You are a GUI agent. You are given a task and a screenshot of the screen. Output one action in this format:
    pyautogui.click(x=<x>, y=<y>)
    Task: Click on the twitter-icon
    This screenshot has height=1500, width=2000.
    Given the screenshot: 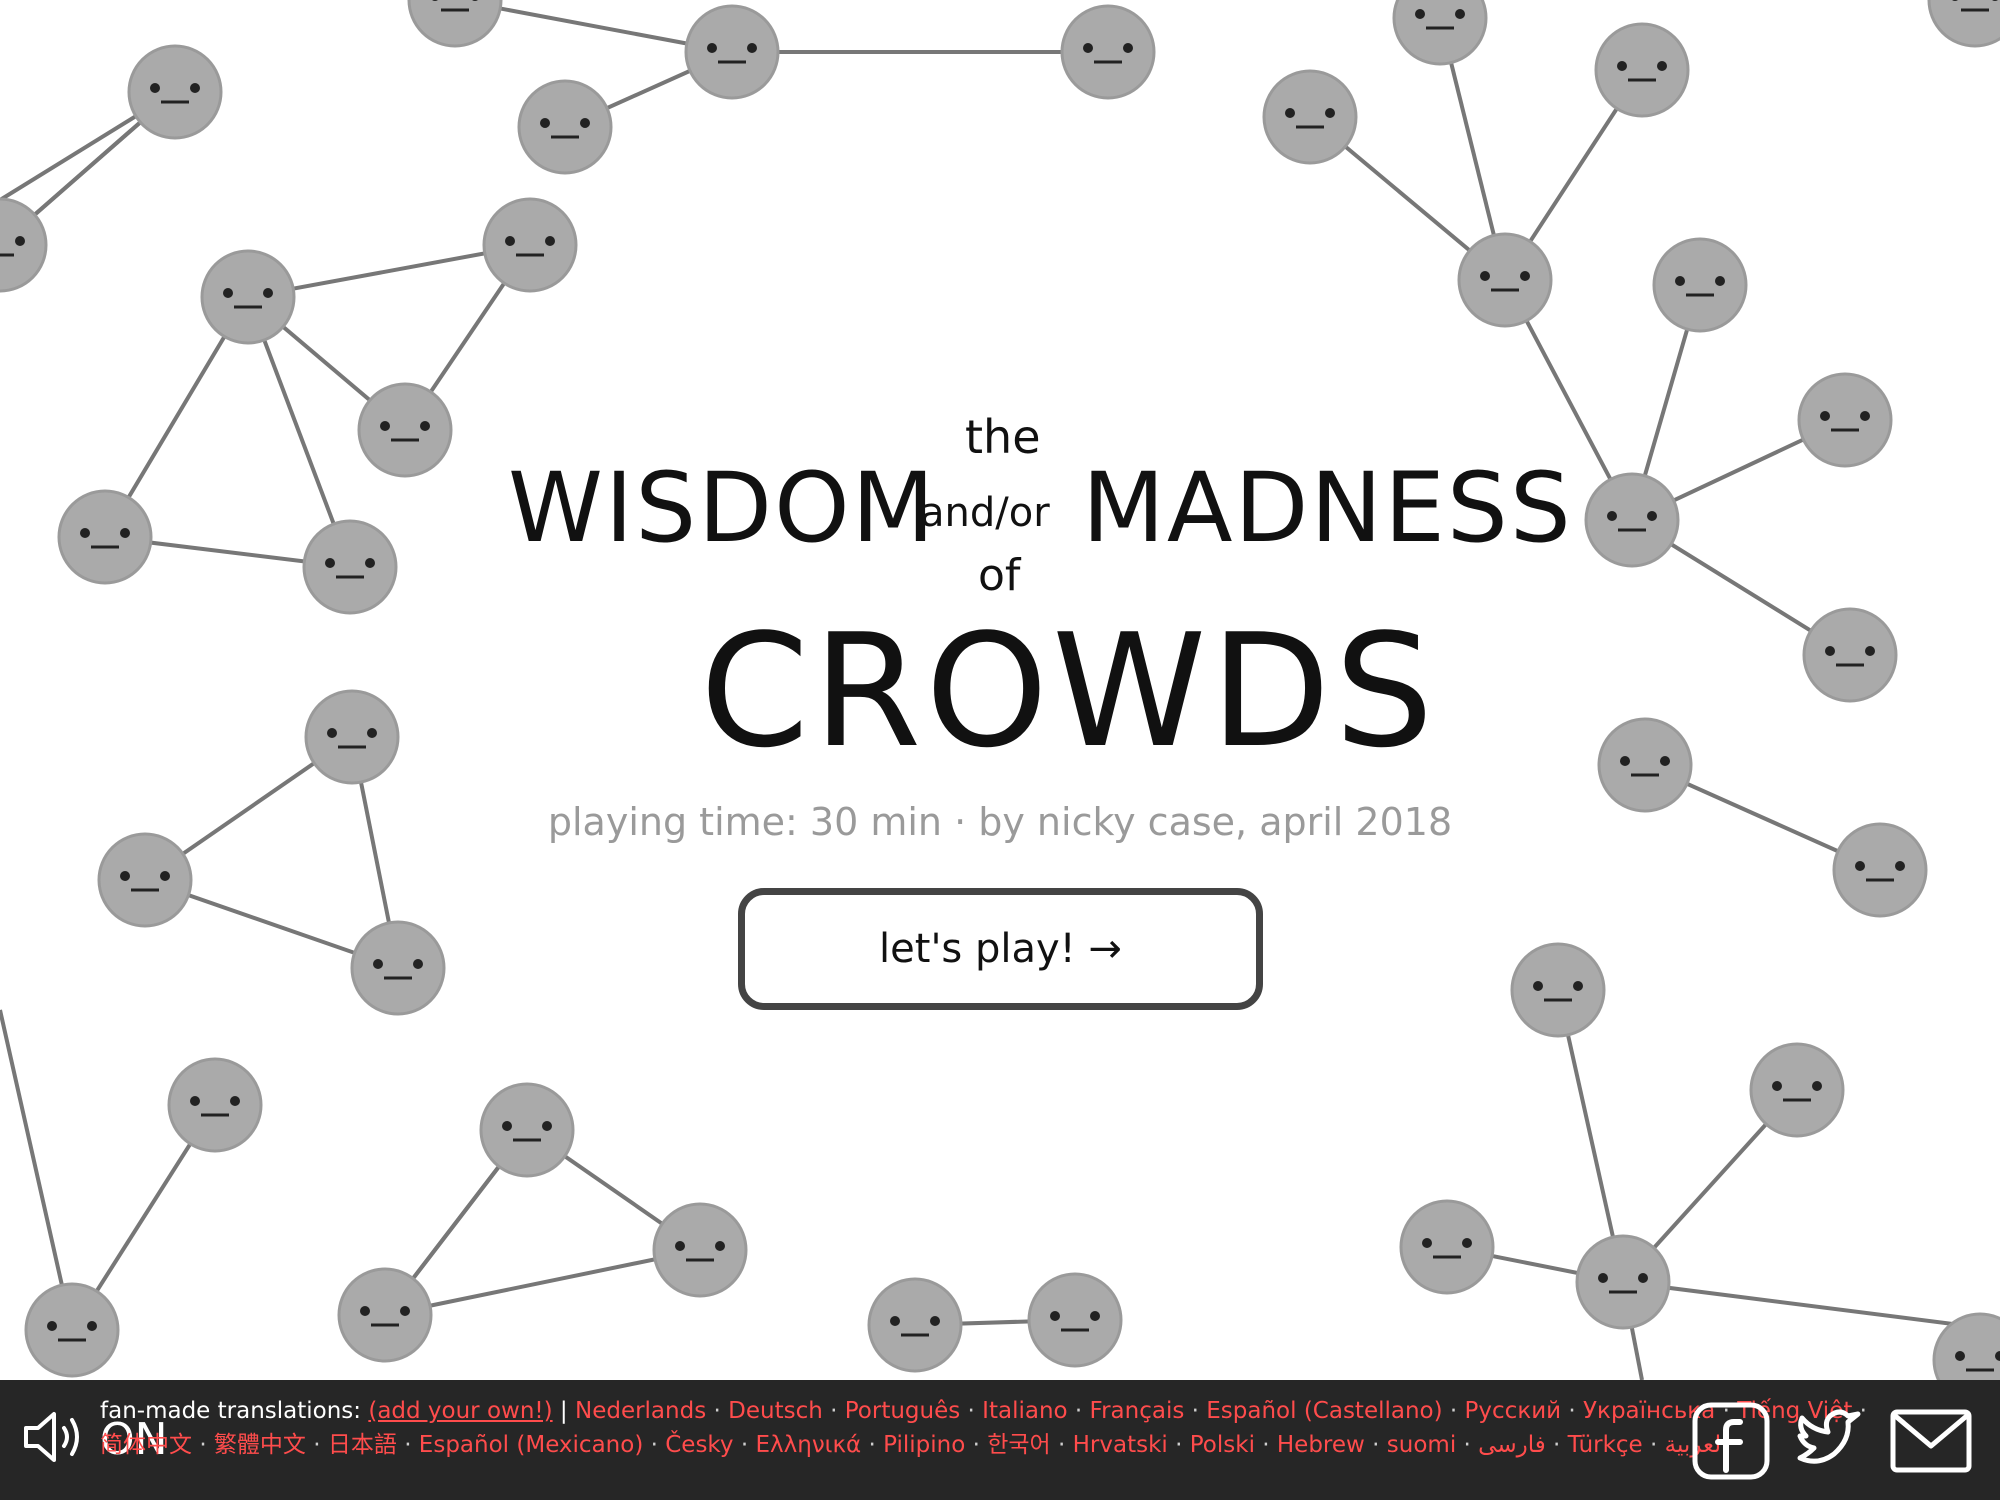 What is the action you would take?
    pyautogui.click(x=1829, y=1443)
    